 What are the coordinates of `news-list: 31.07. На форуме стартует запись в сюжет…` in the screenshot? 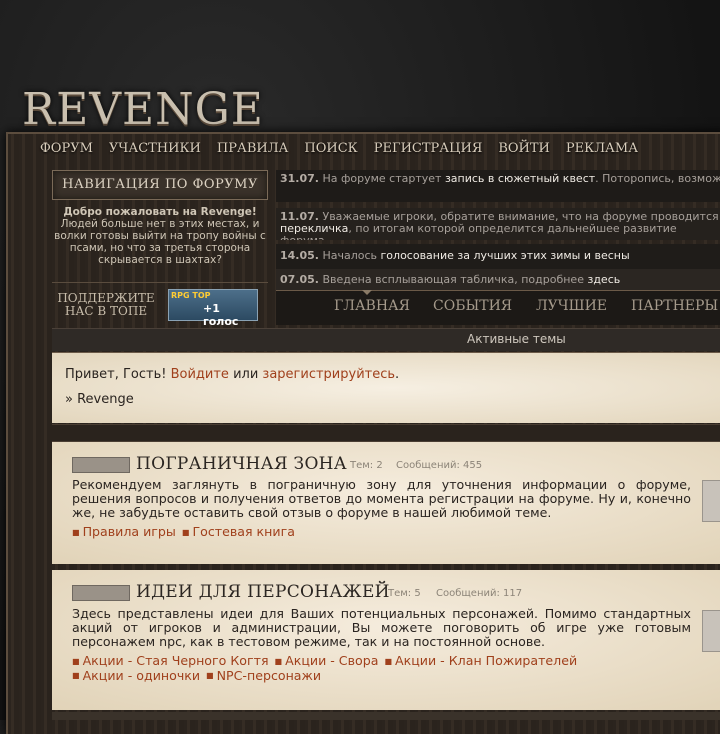 It's located at (498, 230).